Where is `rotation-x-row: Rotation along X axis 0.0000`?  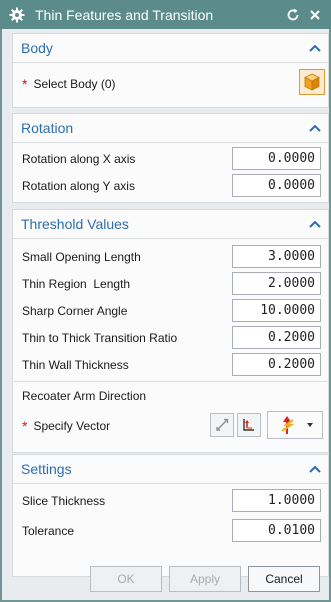 rotation-x-row: Rotation along X axis 0.0000 is located at coordinates (170, 158).